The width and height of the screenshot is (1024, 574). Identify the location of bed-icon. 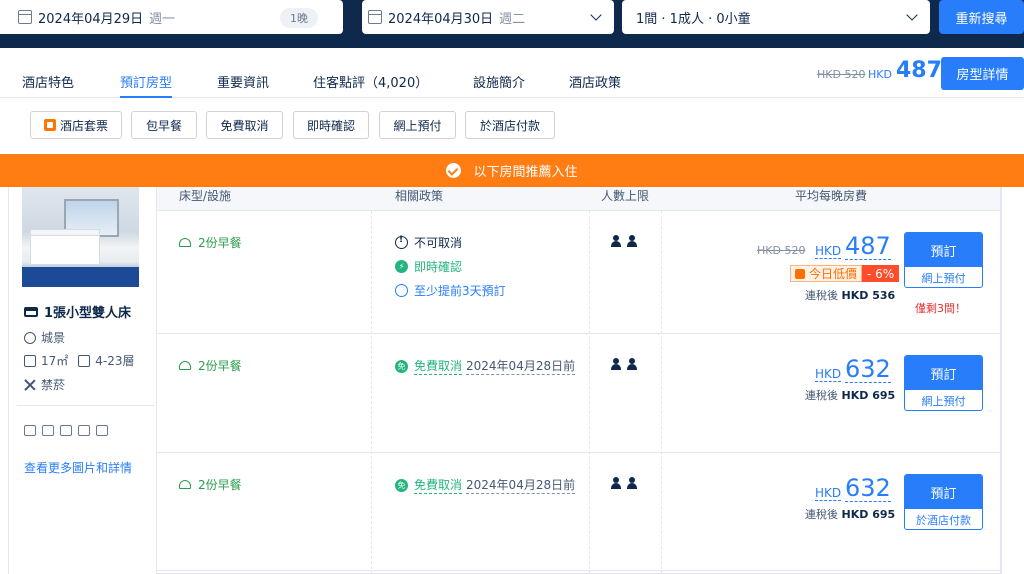
(31, 311).